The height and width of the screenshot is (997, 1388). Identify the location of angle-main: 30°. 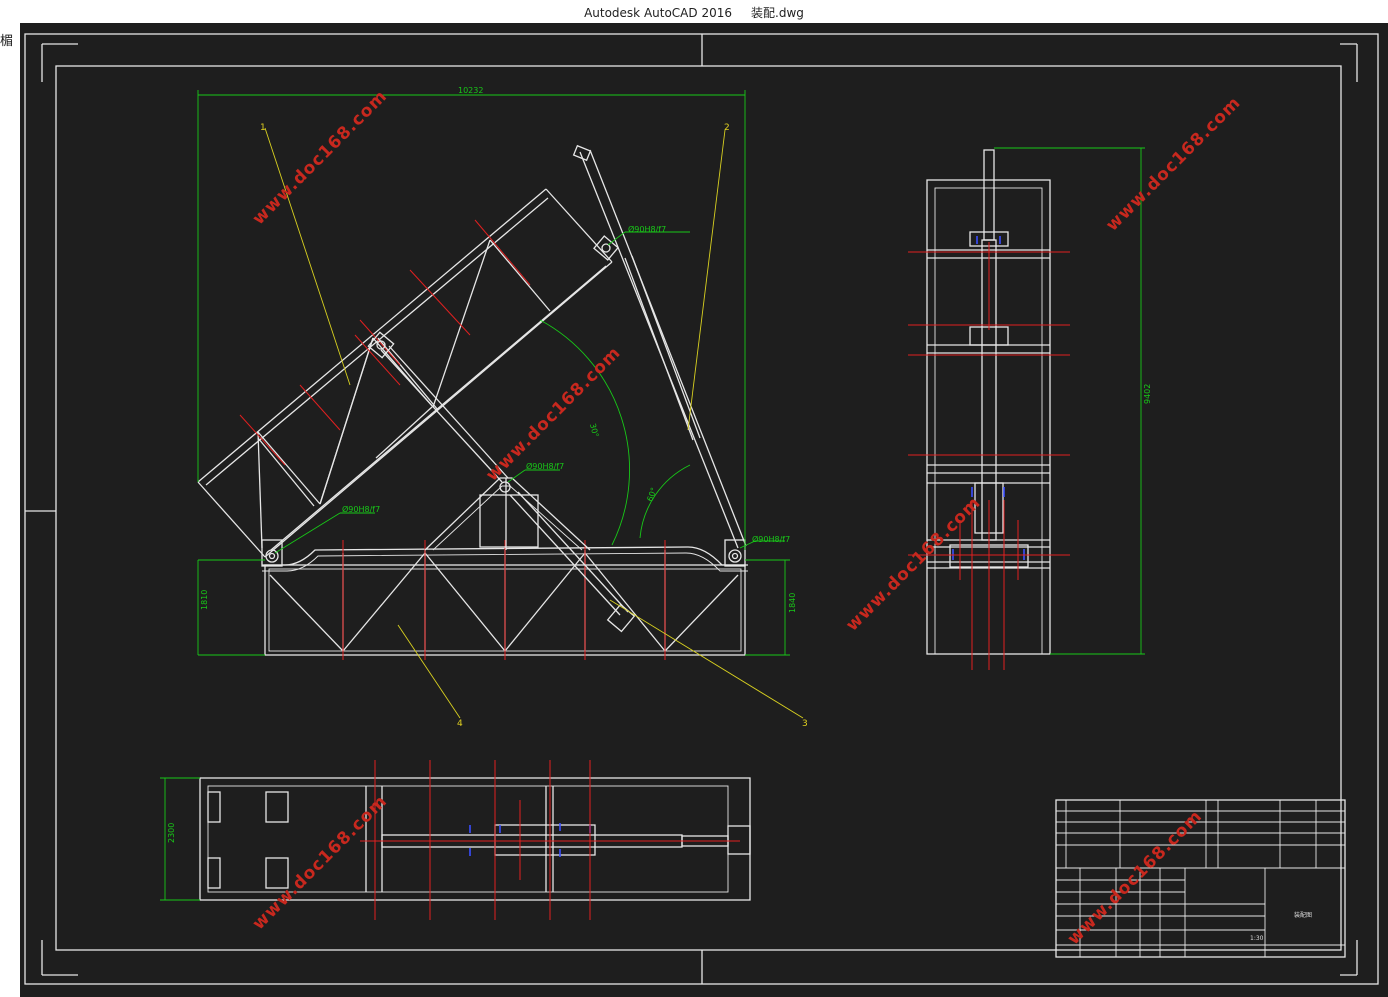
(594, 430).